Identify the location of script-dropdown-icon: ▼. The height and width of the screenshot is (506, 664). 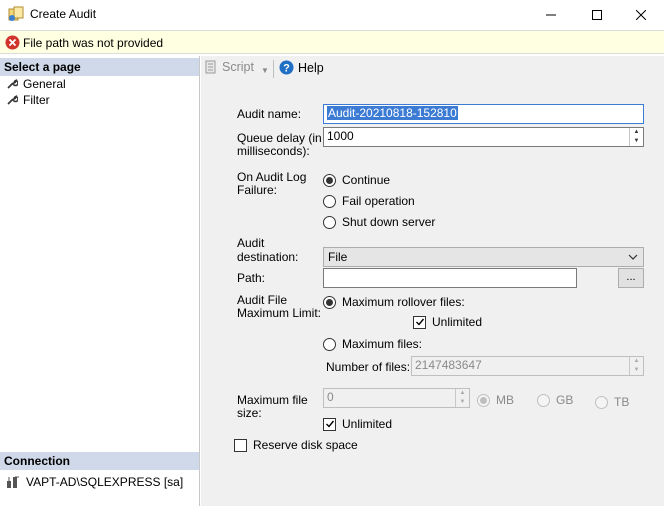
(265, 70).